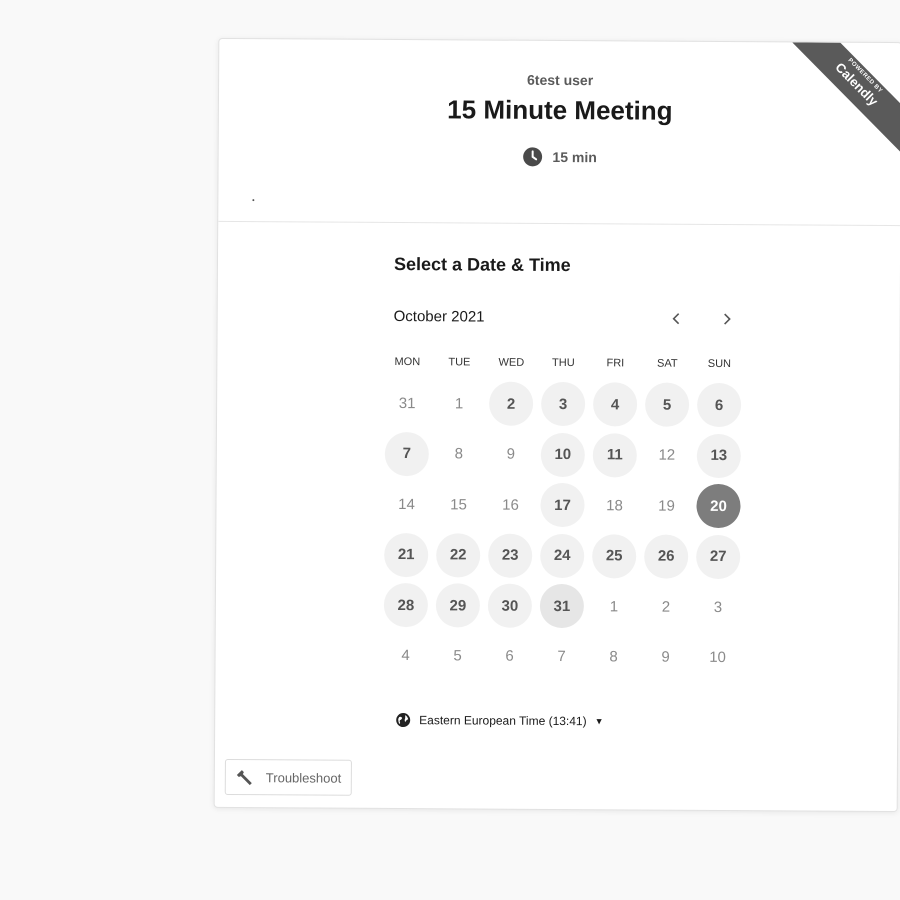  I want to click on wrench-icon, so click(244, 778).